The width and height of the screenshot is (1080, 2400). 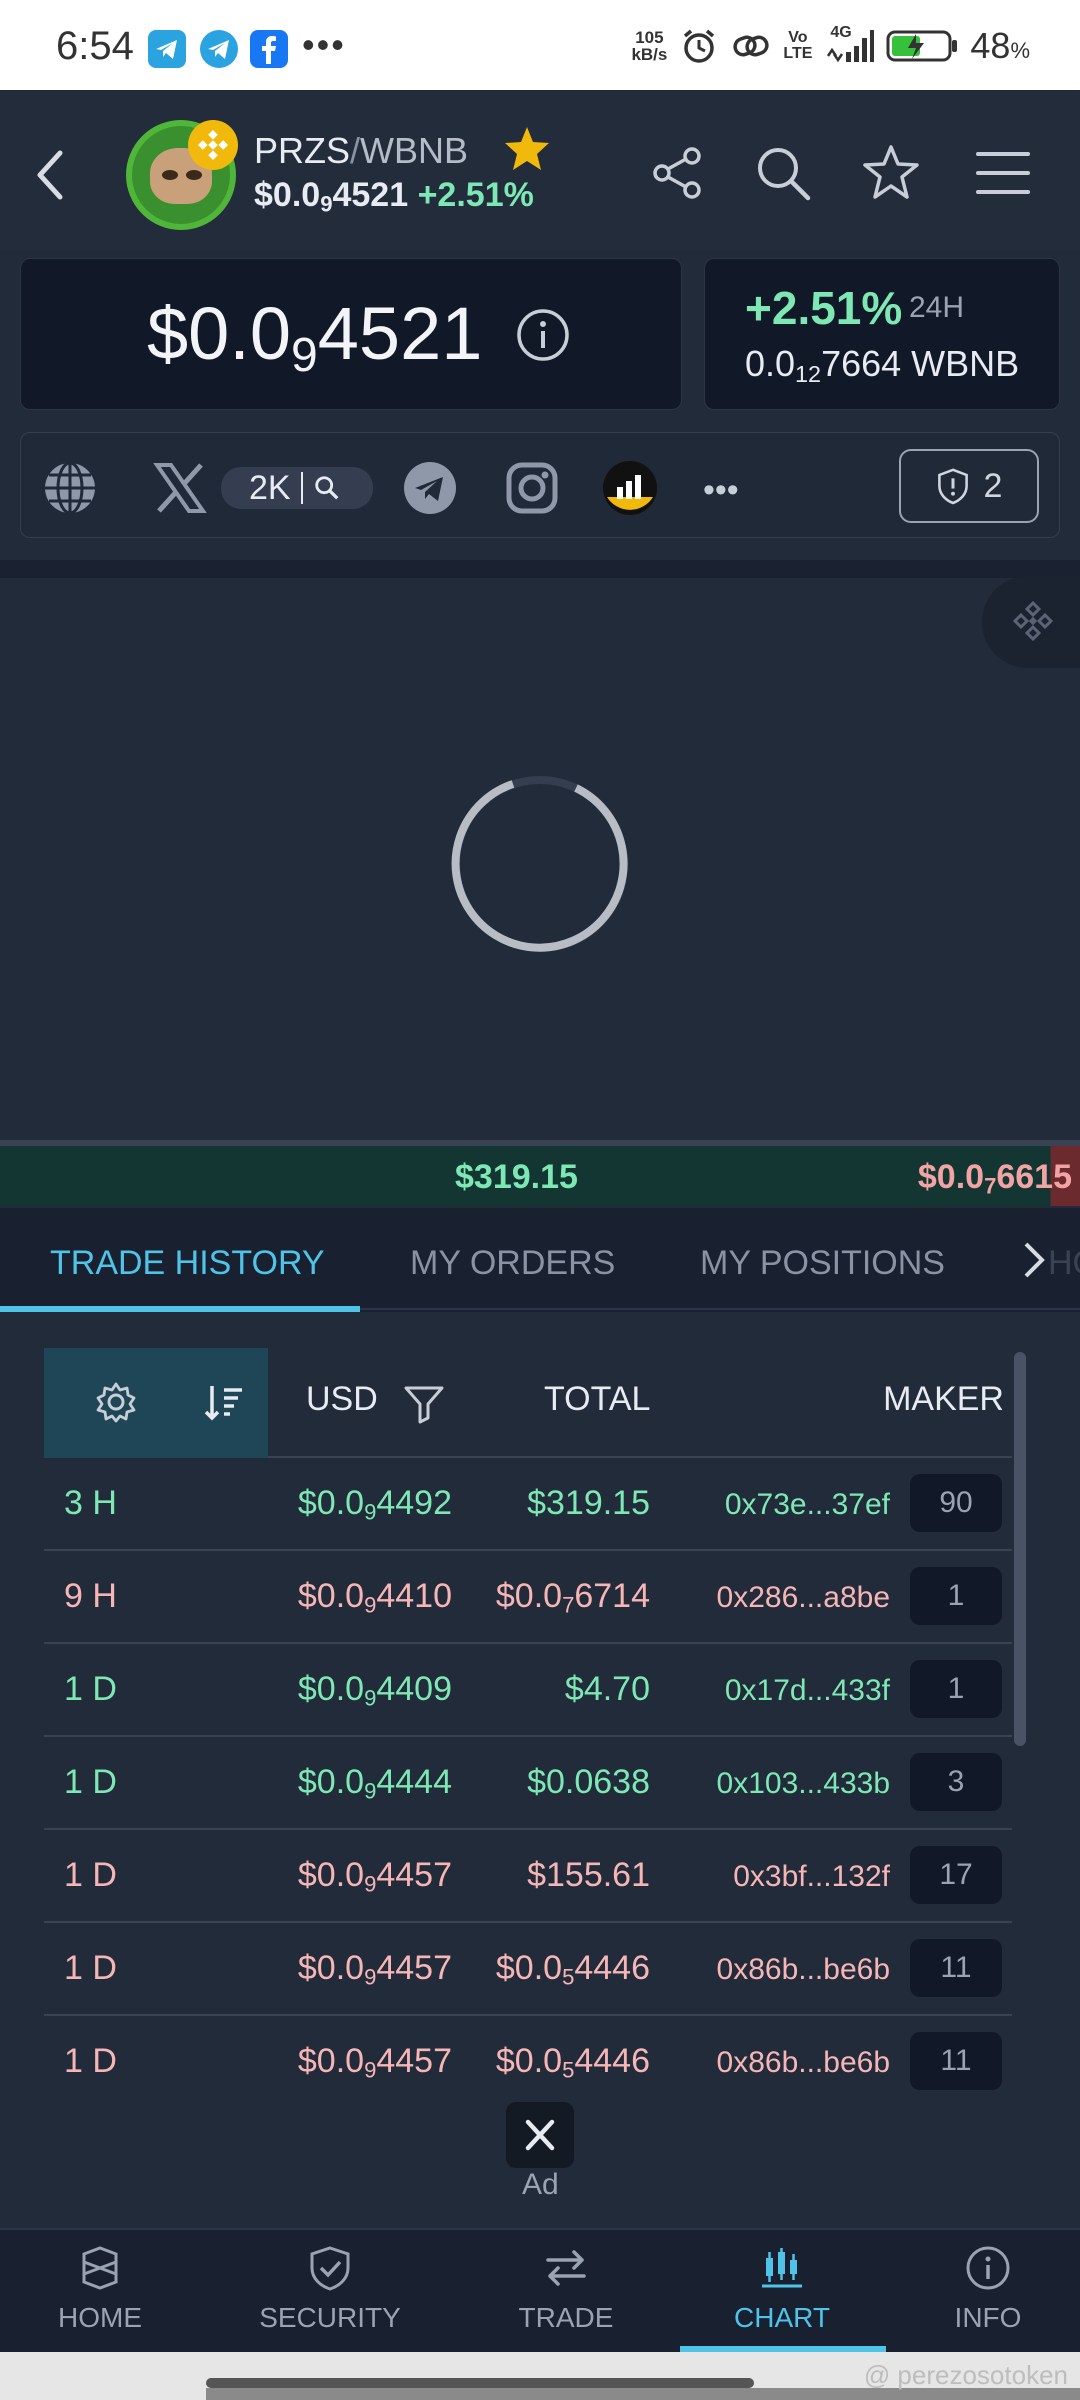 What do you see at coordinates (990, 1186) in the screenshot?
I see `ticker-sell-sub: 7` at bounding box center [990, 1186].